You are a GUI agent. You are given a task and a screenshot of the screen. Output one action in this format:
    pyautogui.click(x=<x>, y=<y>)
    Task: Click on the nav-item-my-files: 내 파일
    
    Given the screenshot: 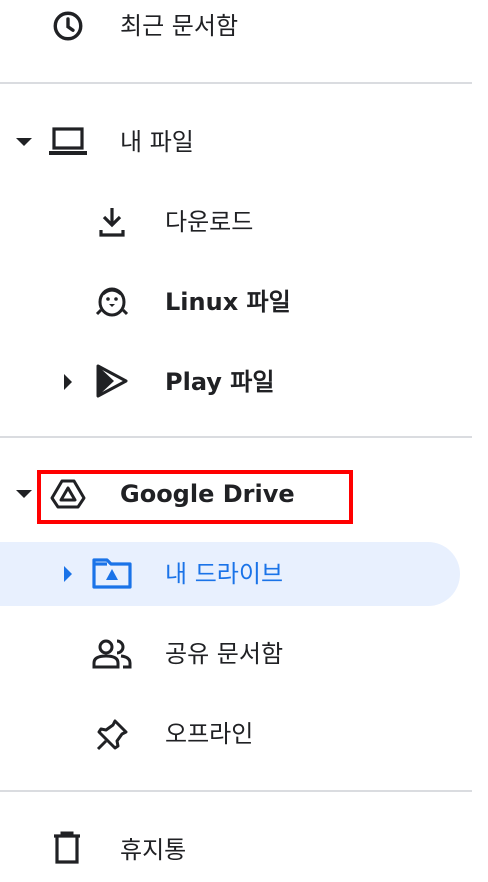 What is the action you would take?
    pyautogui.click(x=236, y=142)
    